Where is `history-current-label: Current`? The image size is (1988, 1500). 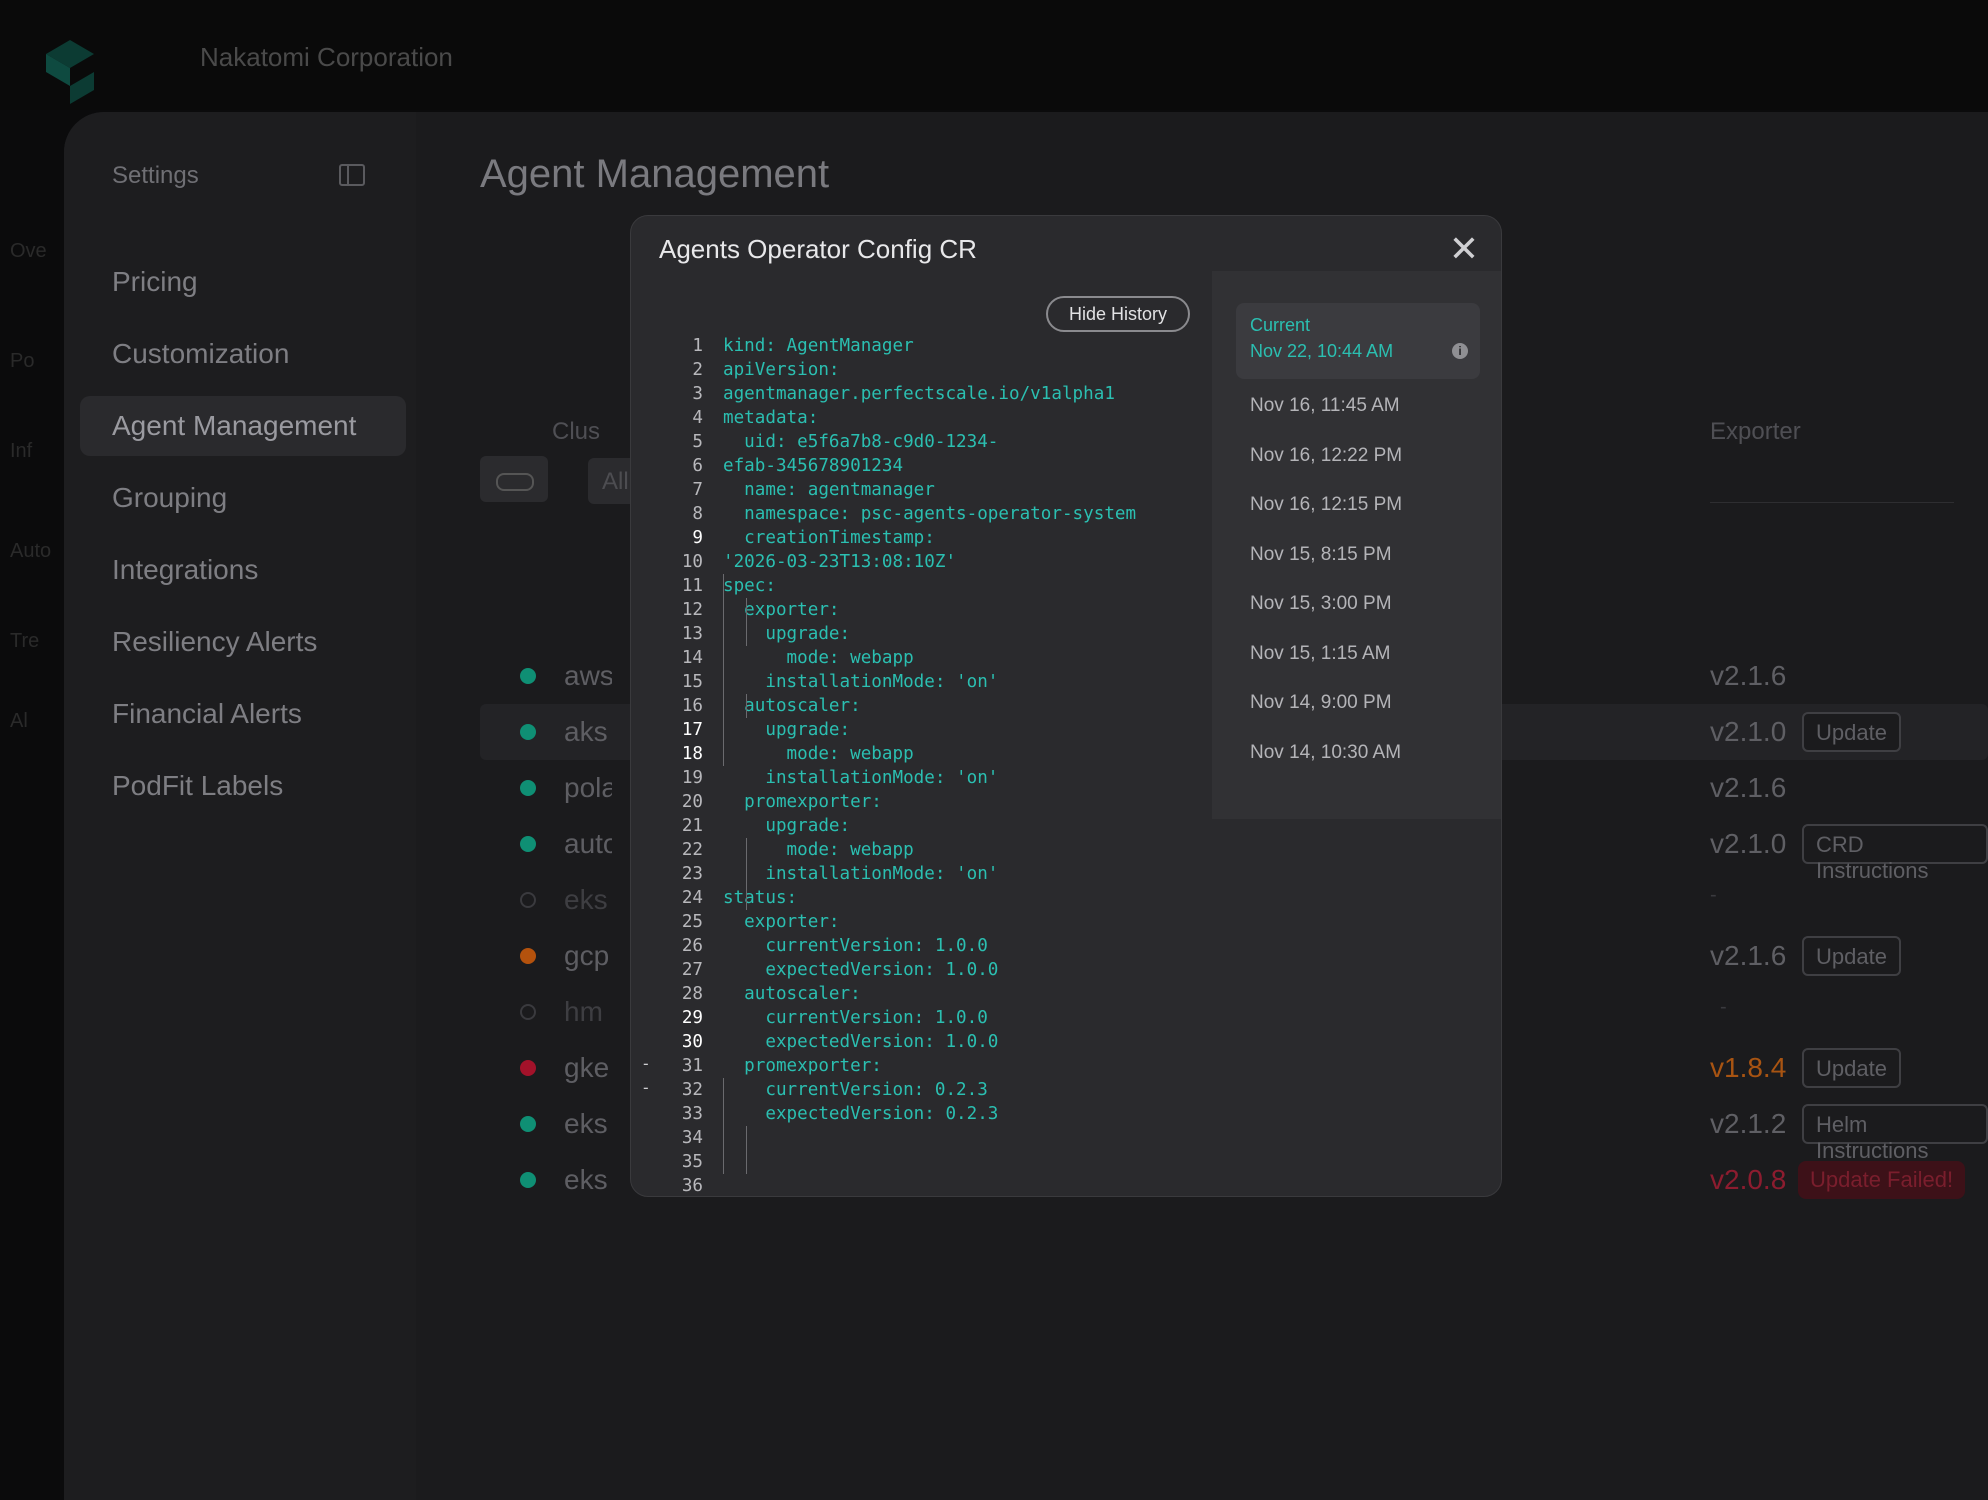 history-current-label: Current is located at coordinates (1280, 325).